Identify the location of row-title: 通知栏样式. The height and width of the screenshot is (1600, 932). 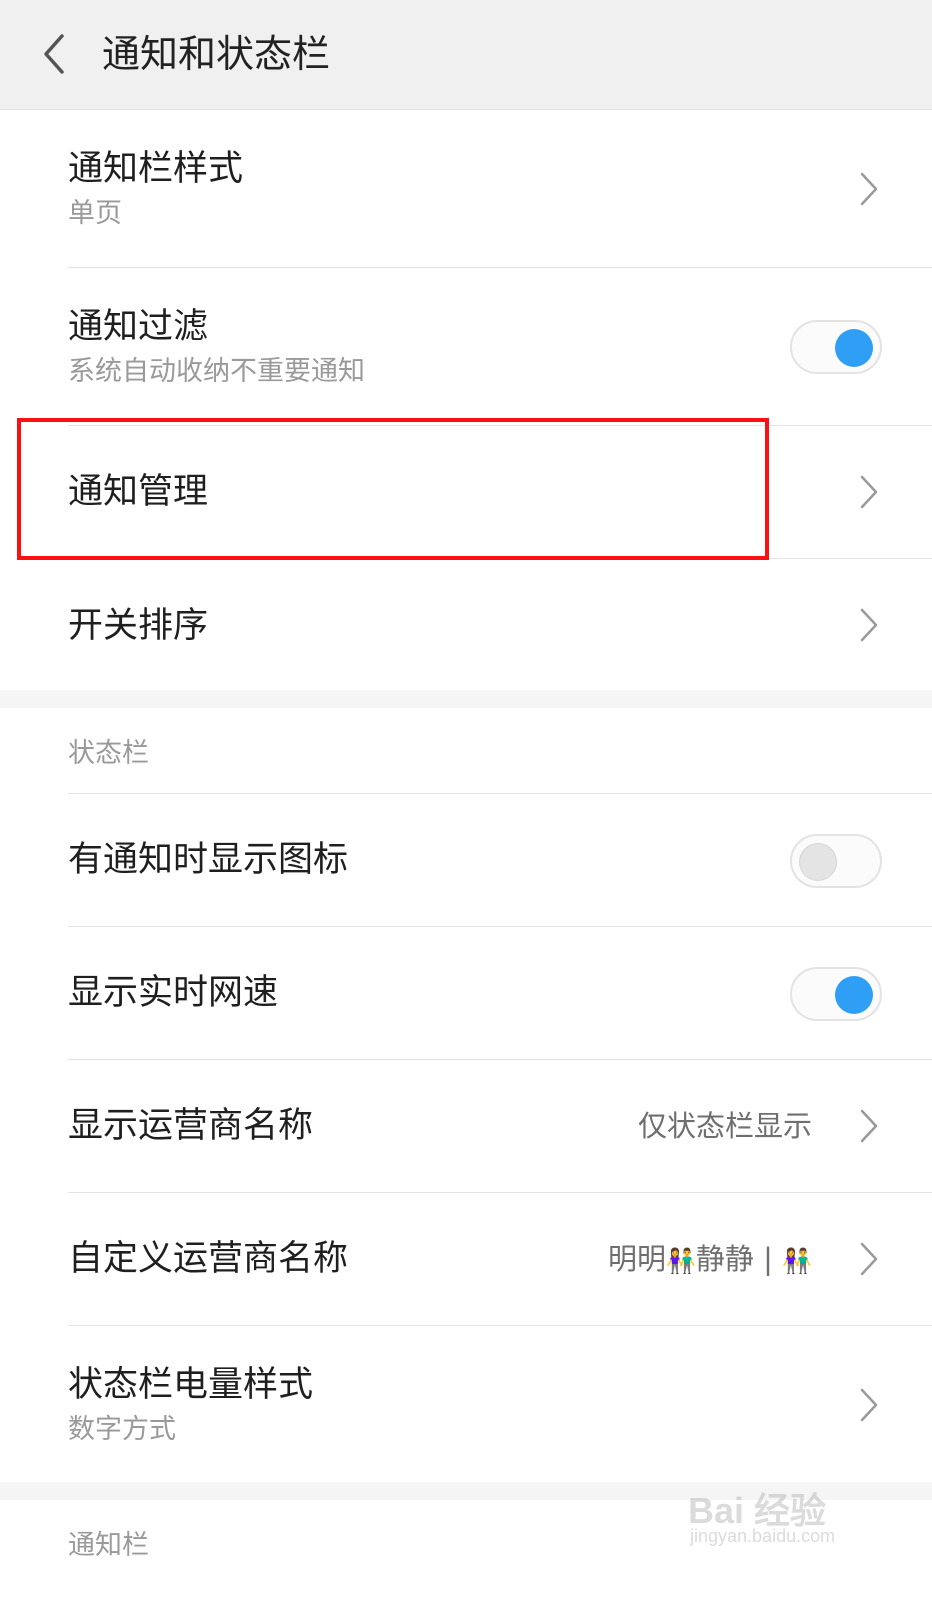
(156, 169).